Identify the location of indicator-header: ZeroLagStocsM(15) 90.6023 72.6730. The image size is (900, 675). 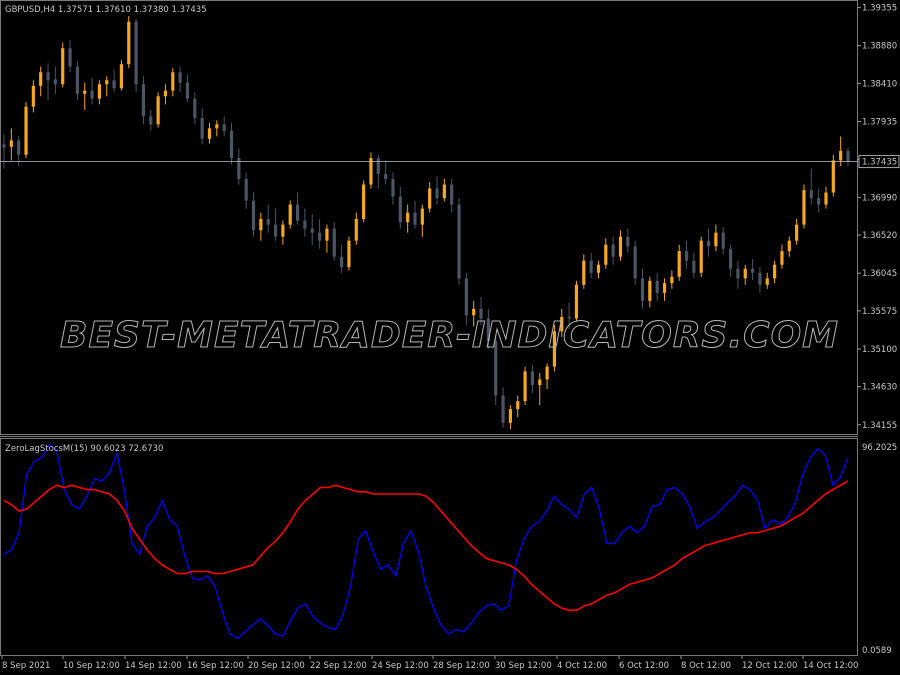
(84, 449).